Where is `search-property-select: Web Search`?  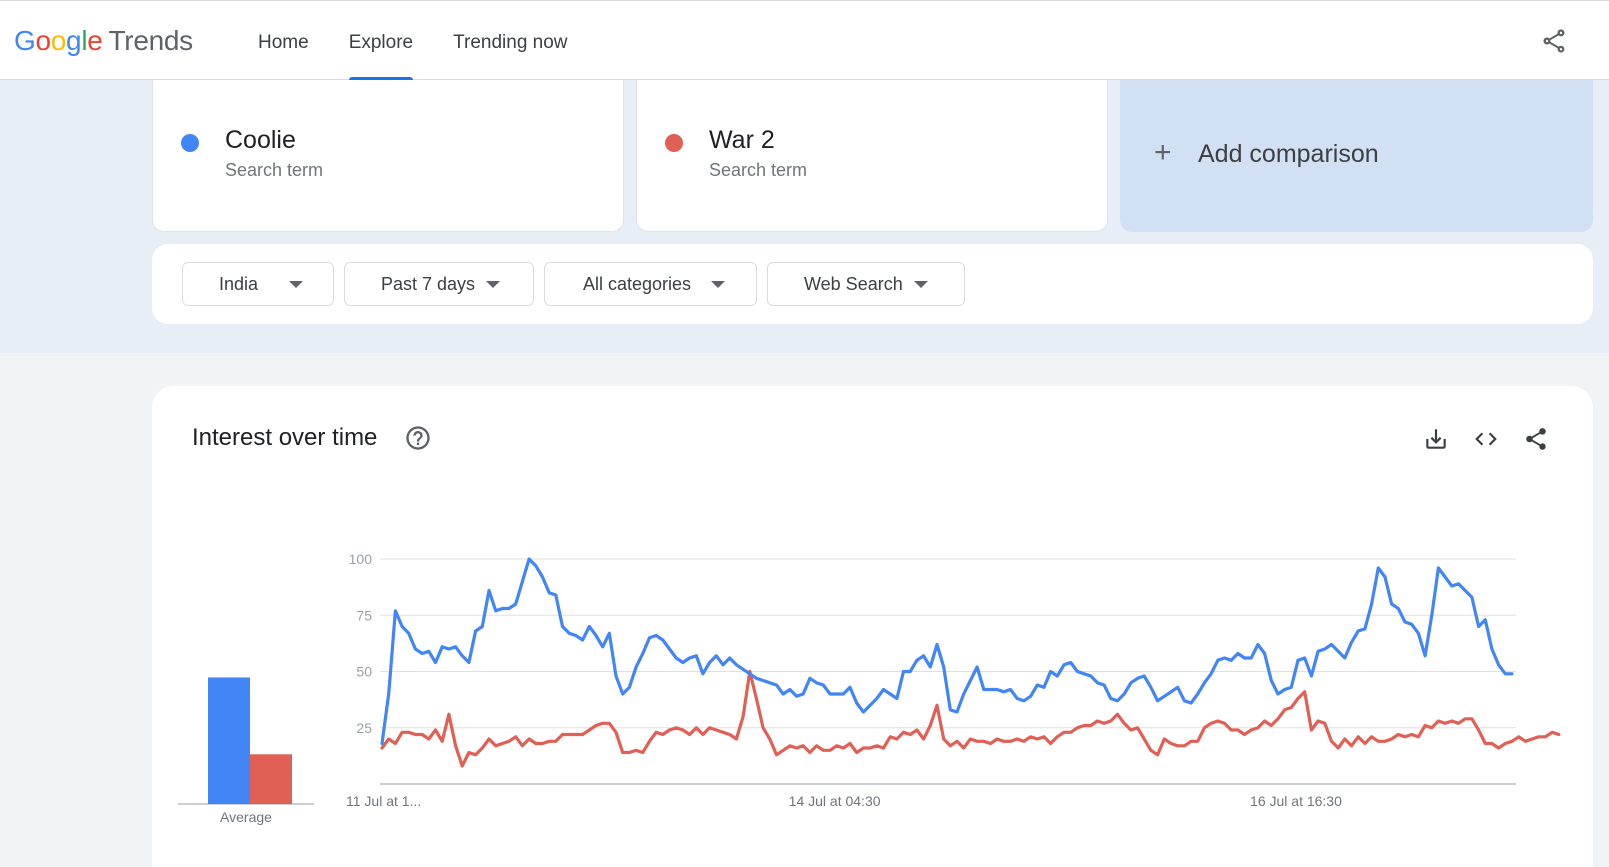
search-property-select: Web Search is located at coordinates (866, 284).